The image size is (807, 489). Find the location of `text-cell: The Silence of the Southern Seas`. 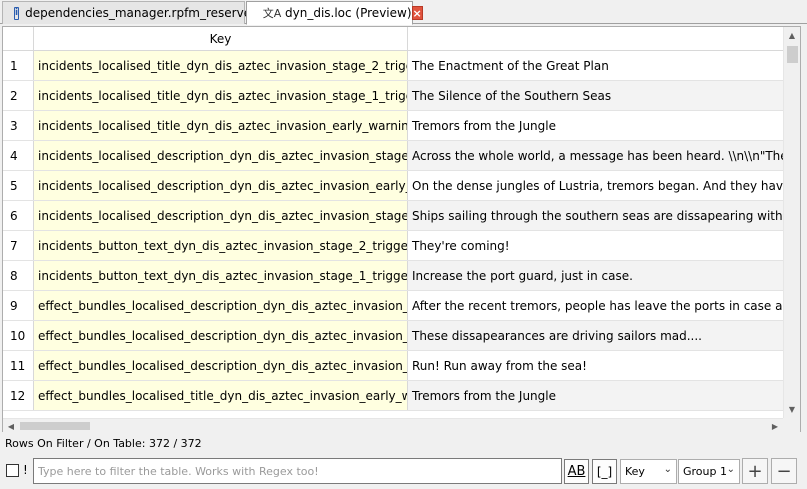

text-cell: The Silence of the Southern Seas is located at coordinates (595, 95).